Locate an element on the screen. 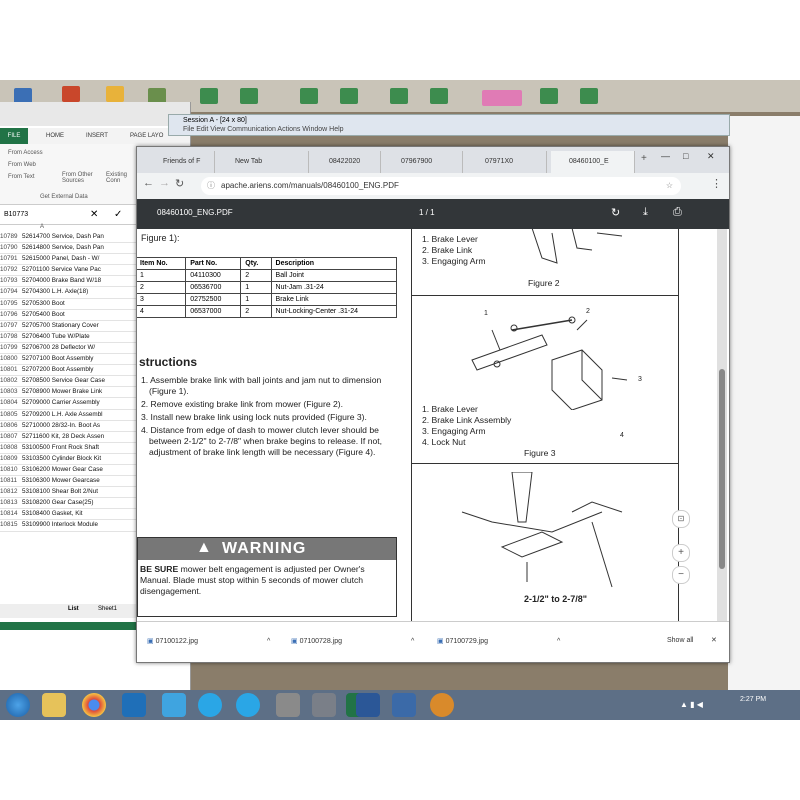  cell-value: 52707100 Boot Assembly is located at coordinates (57, 358).